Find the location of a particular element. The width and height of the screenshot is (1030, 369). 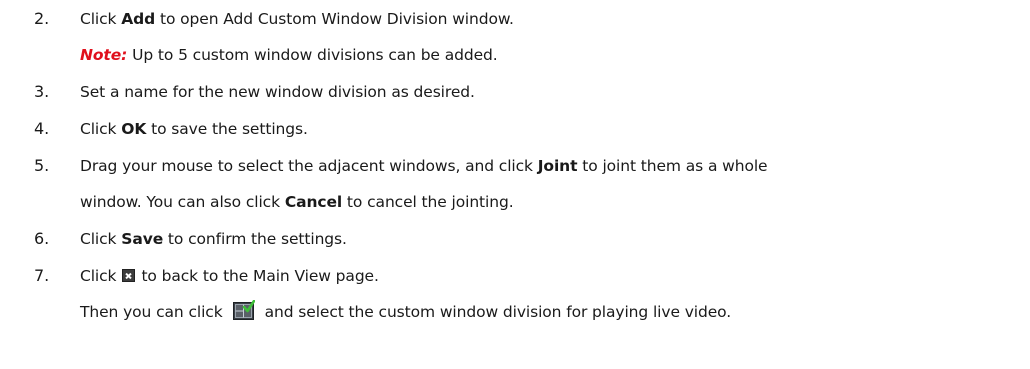

save-label: Save is located at coordinates (142, 239).